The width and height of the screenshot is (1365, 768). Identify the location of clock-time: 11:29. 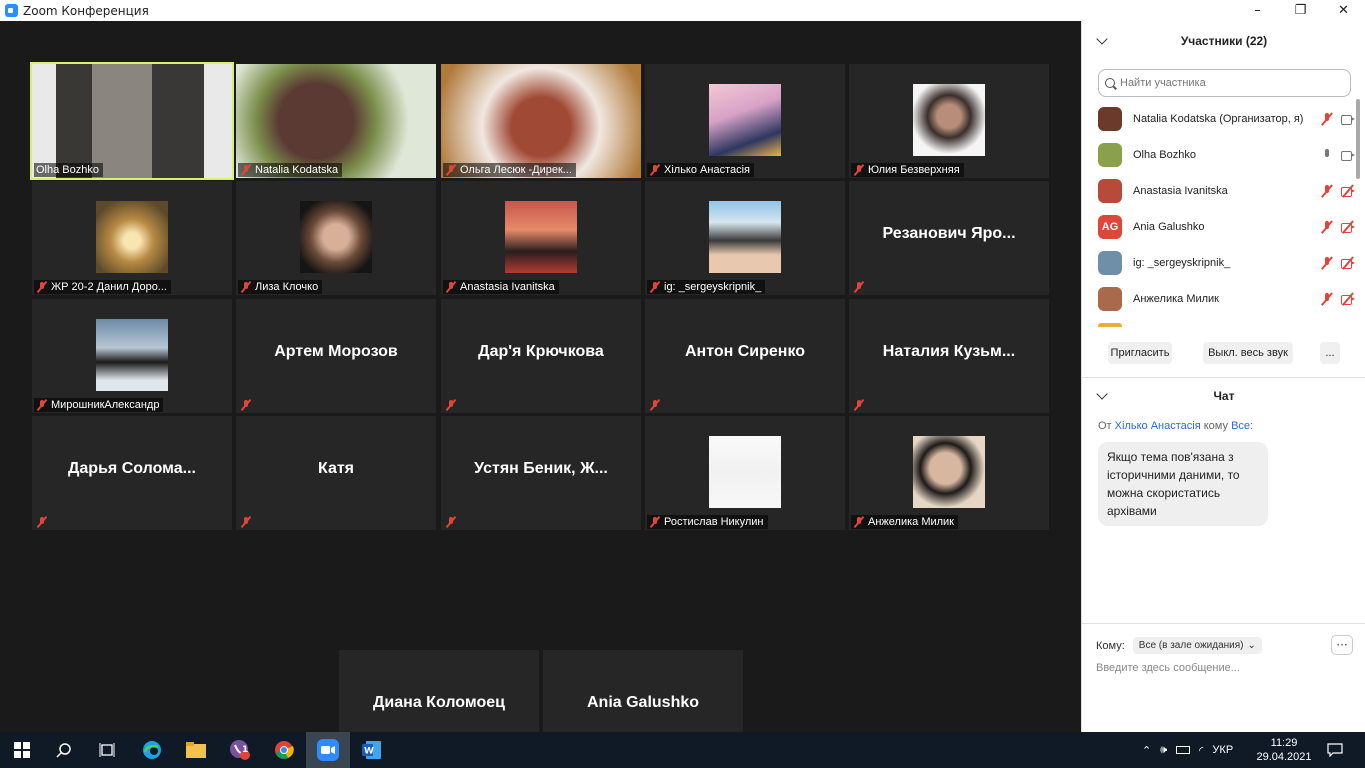
(1284, 743).